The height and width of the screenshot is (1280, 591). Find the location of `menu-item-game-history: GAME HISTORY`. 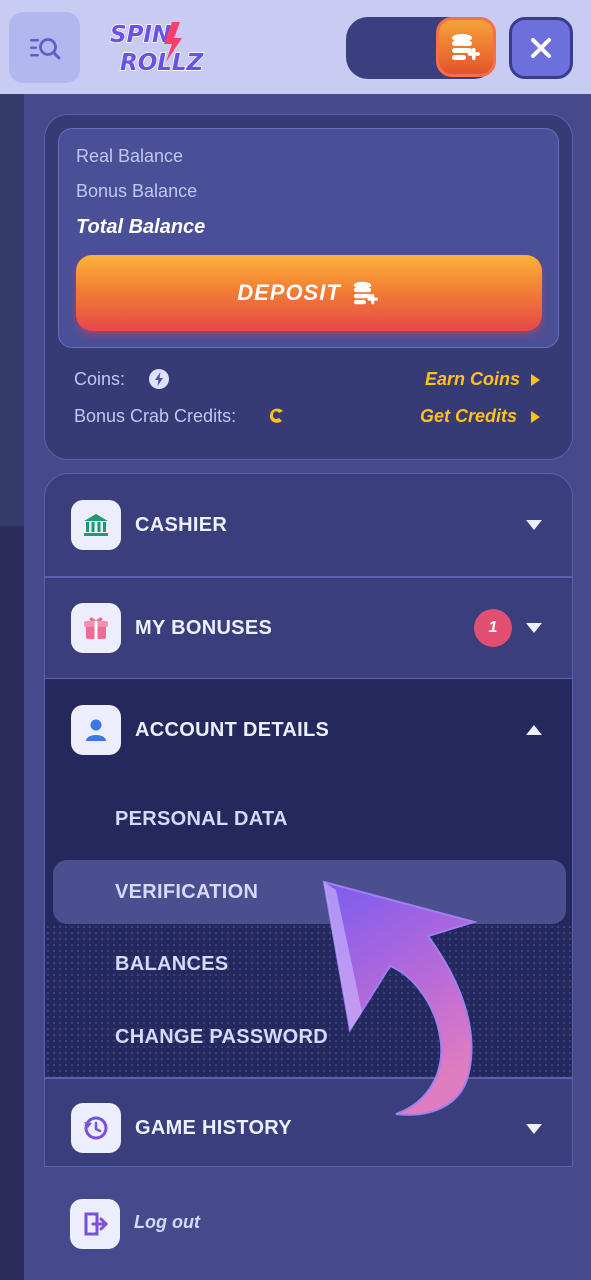

menu-item-game-history: GAME HISTORY is located at coordinates (308, 1122).